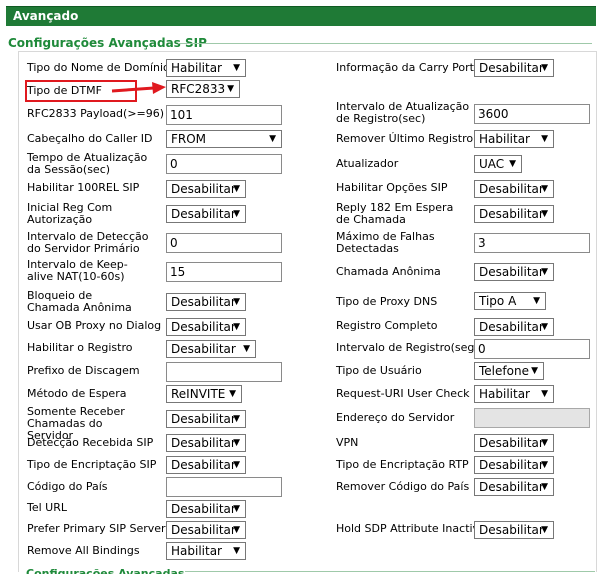 This screenshot has width=602, height=574. Describe the element at coordinates (392, 187) in the screenshot. I see `enable-options-label: Habilitar Opções SIP` at that location.